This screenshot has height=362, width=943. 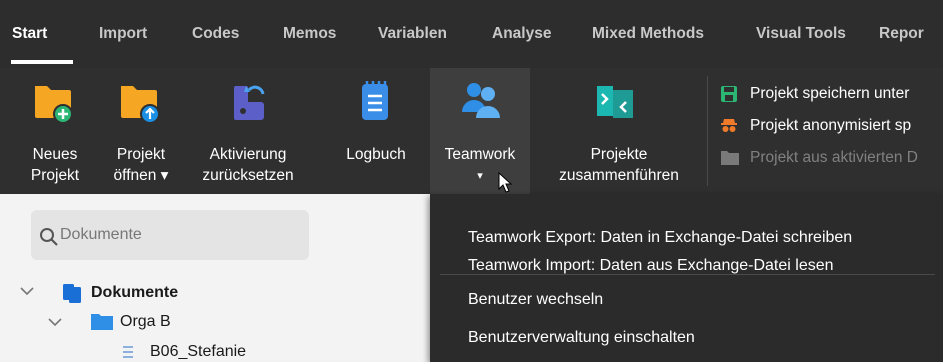 What do you see at coordinates (619, 154) in the screenshot?
I see `merge-label-1: Projekte` at bounding box center [619, 154].